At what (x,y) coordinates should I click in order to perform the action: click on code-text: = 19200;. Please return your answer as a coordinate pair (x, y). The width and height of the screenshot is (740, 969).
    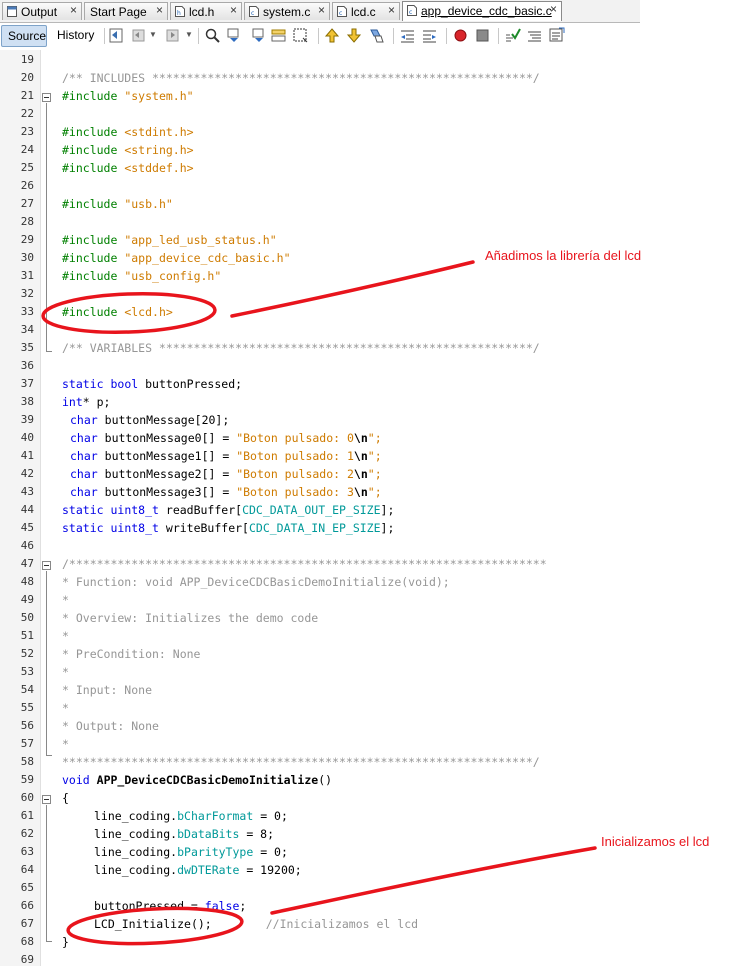
    Looking at the image, I should click on (270, 870).